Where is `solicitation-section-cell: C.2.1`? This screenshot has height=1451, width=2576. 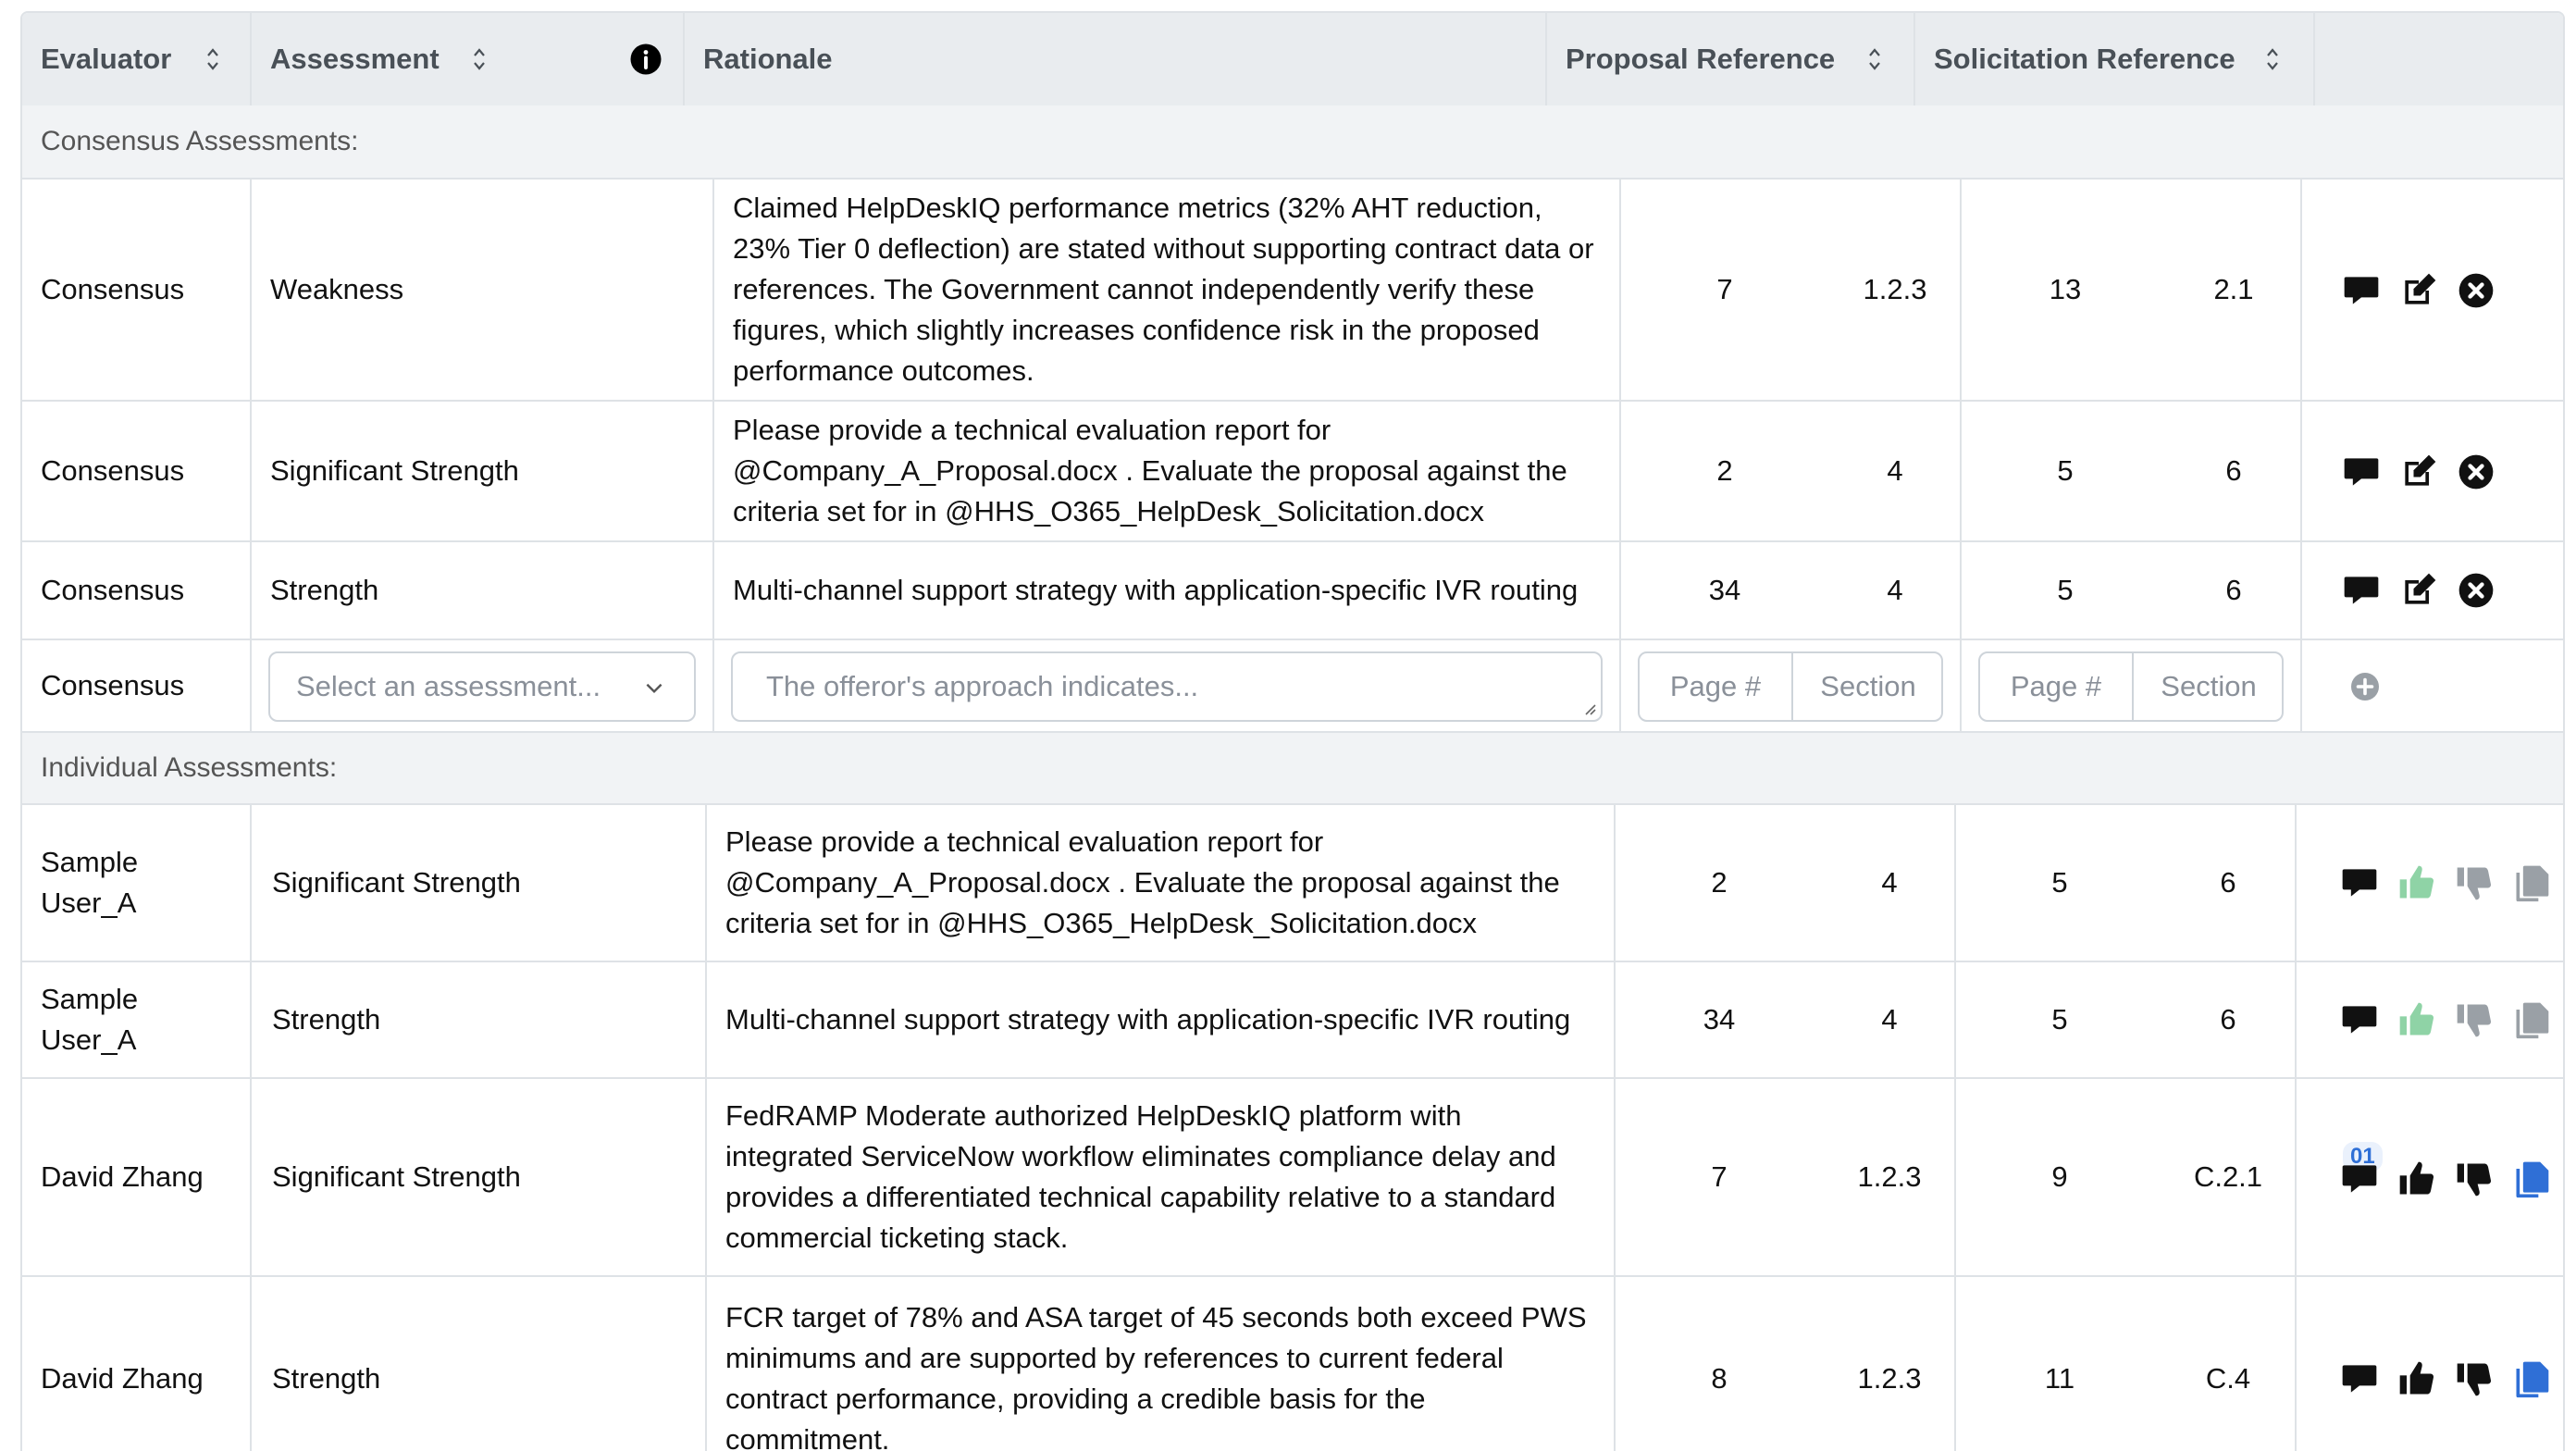
solicitation-section-cell: C.2.1 is located at coordinates (2228, 1176).